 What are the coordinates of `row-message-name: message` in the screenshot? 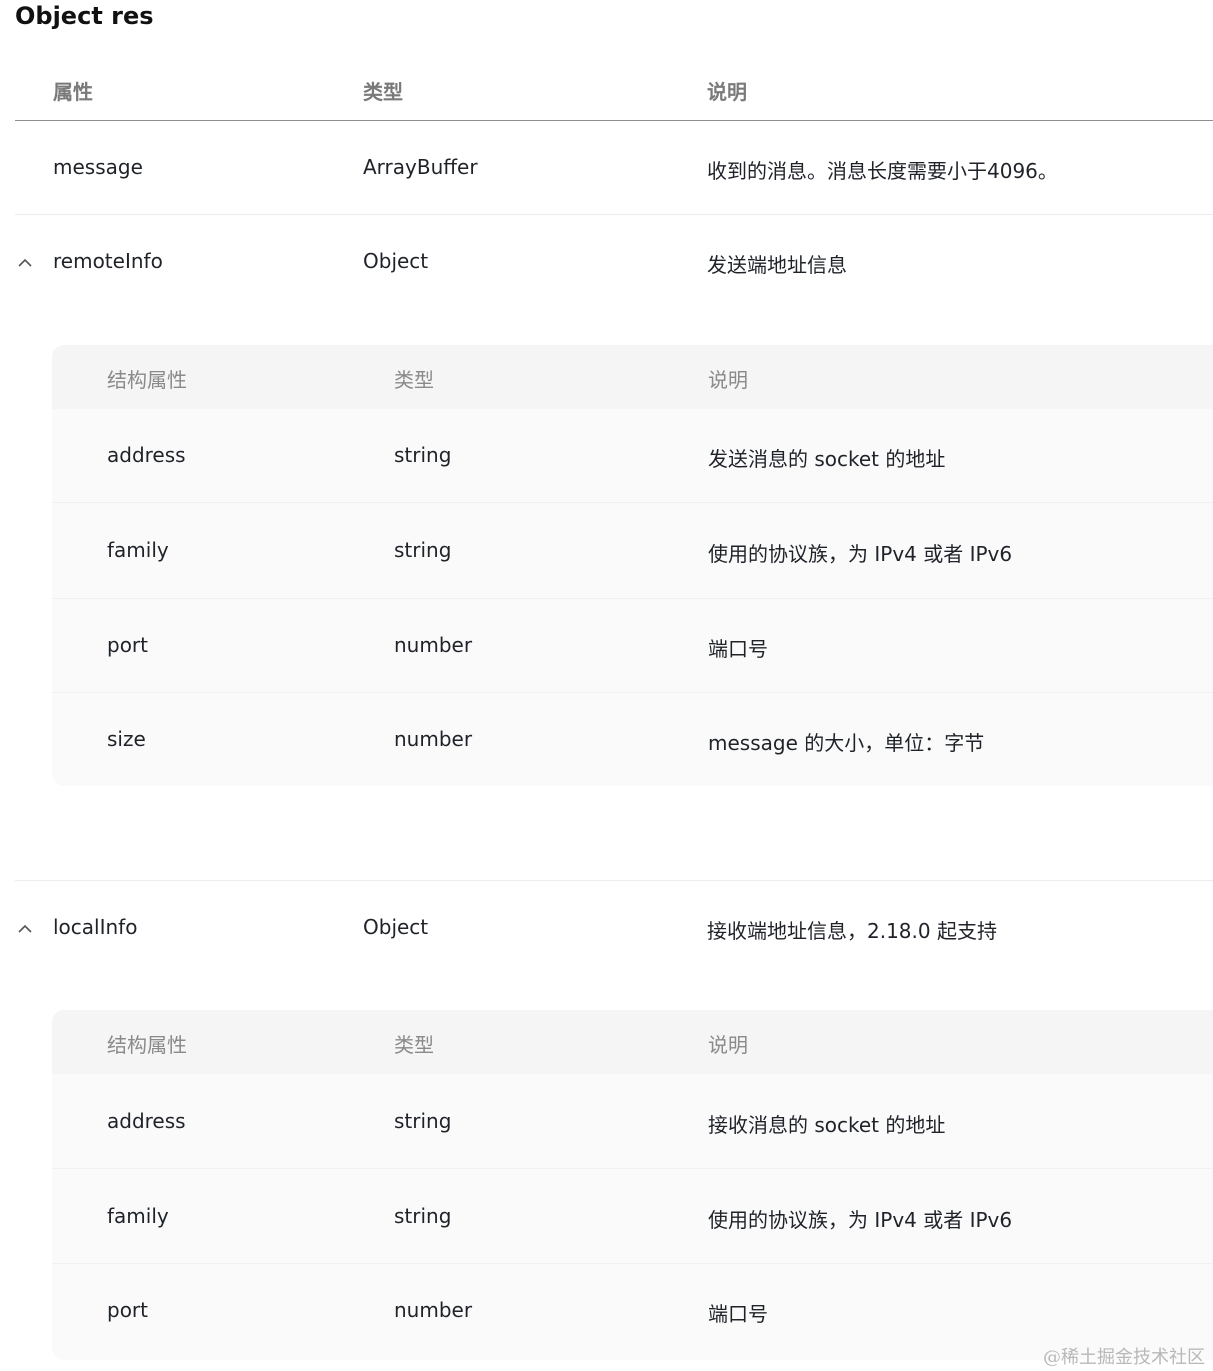 It's located at (98, 167).